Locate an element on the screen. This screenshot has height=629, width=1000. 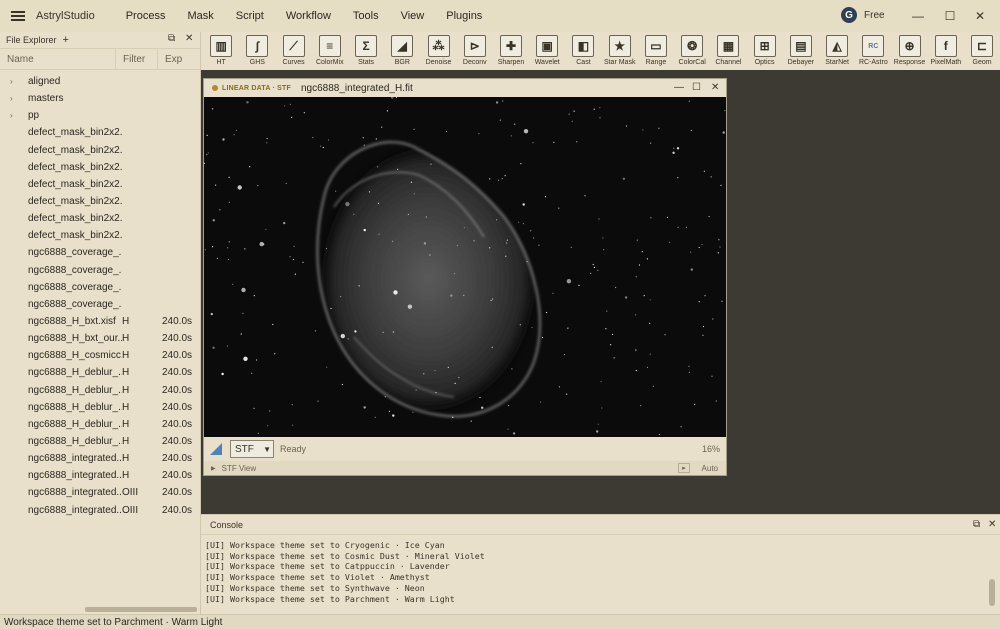
add-icon: + is located at coordinates (66, 40).